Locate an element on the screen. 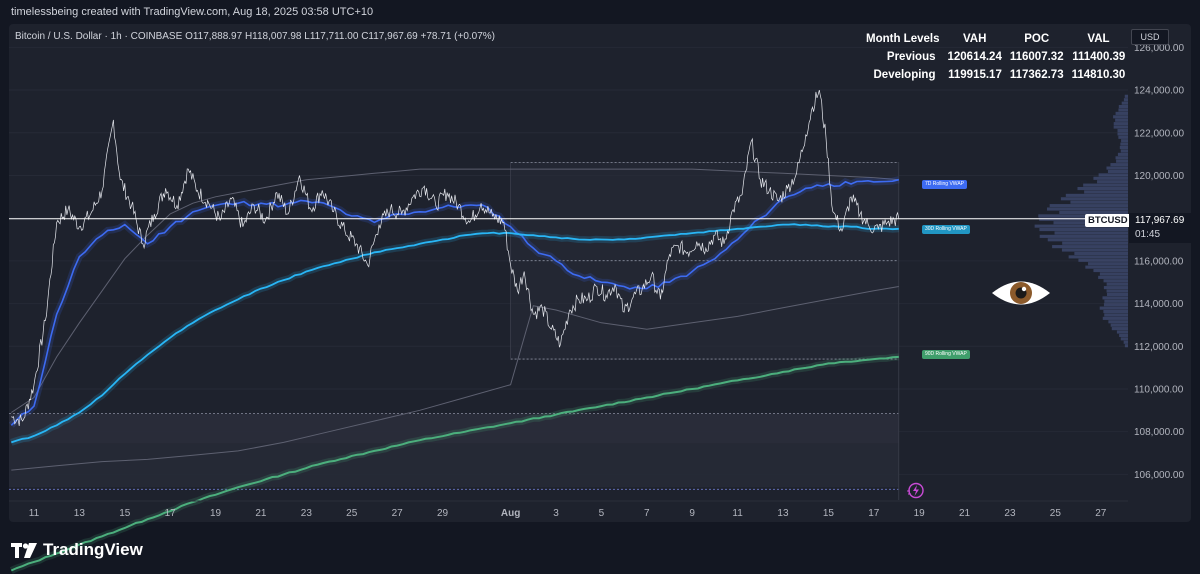  y-tick-label: 116,000.00 is located at coordinates (1159, 261).